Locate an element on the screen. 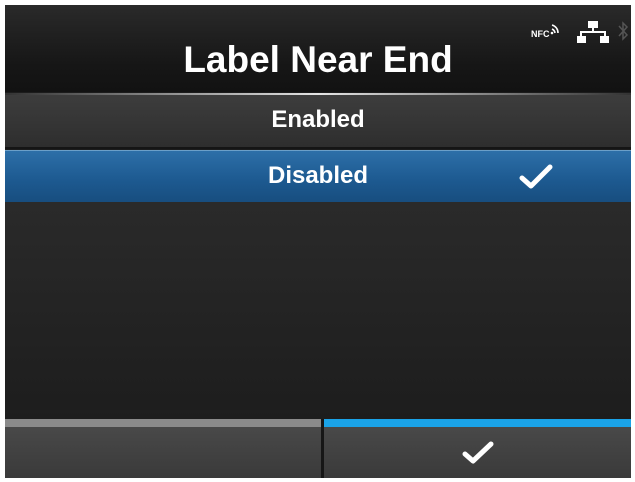 Image resolution: width=635 pixels, height=482 pixels. softkey-bar is located at coordinates (318, 448).